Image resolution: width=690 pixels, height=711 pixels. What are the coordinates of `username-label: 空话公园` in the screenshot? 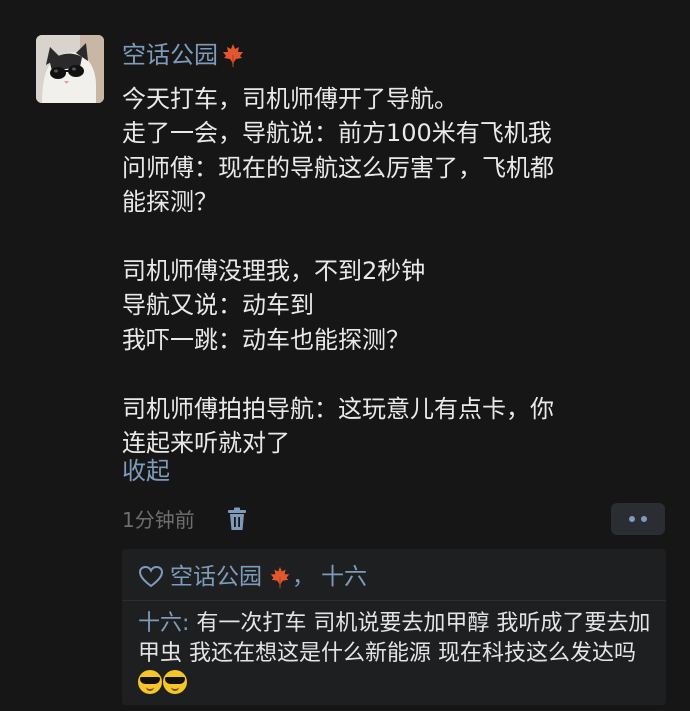 It's located at (170, 55).